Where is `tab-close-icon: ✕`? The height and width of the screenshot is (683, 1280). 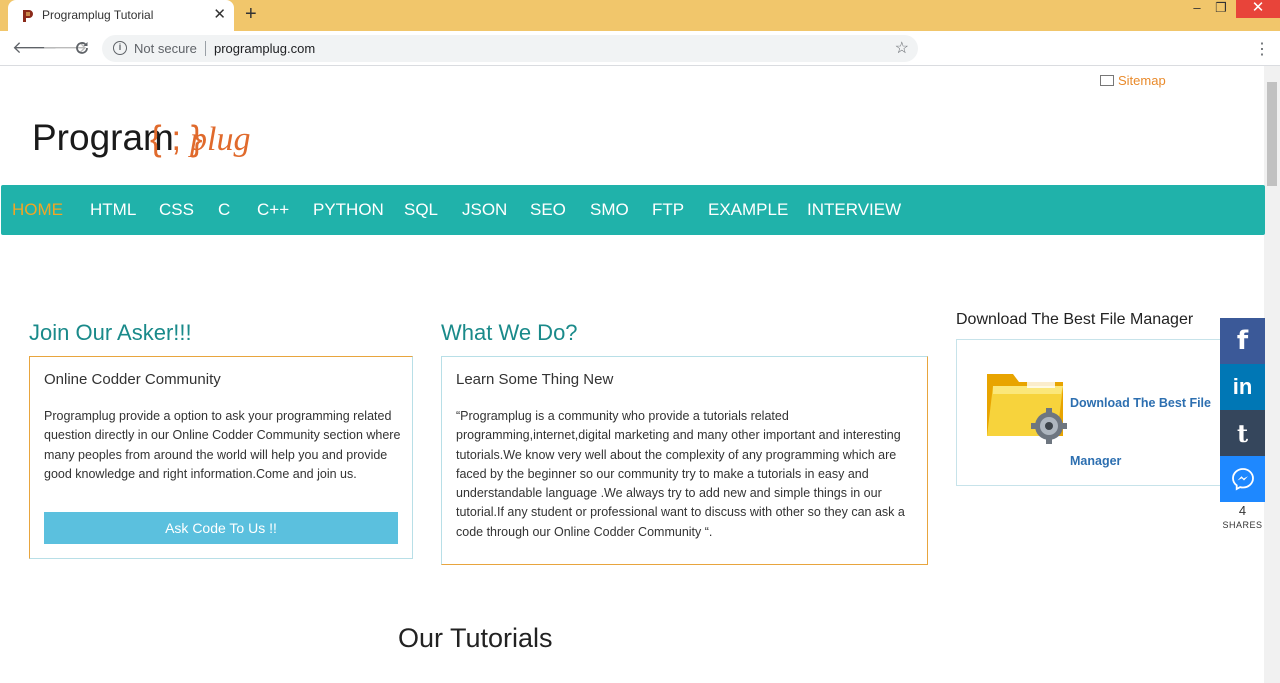 tab-close-icon: ✕ is located at coordinates (219, 15).